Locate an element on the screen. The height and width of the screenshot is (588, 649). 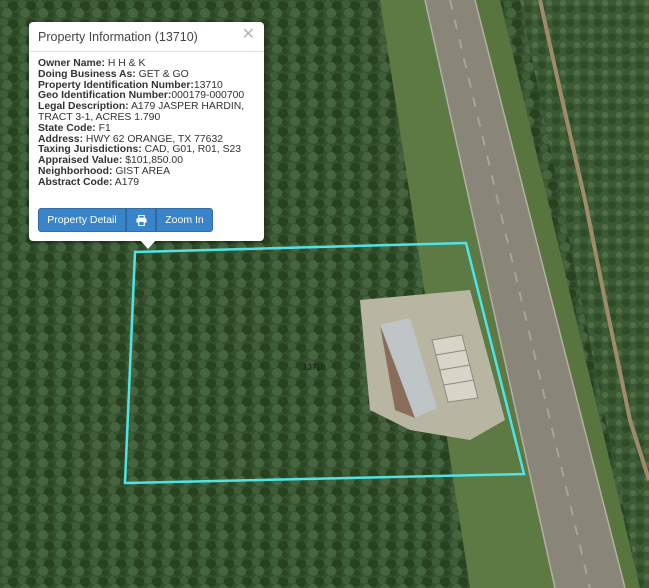
popup-header: Property Information (13710) ✕ is located at coordinates (146, 37).